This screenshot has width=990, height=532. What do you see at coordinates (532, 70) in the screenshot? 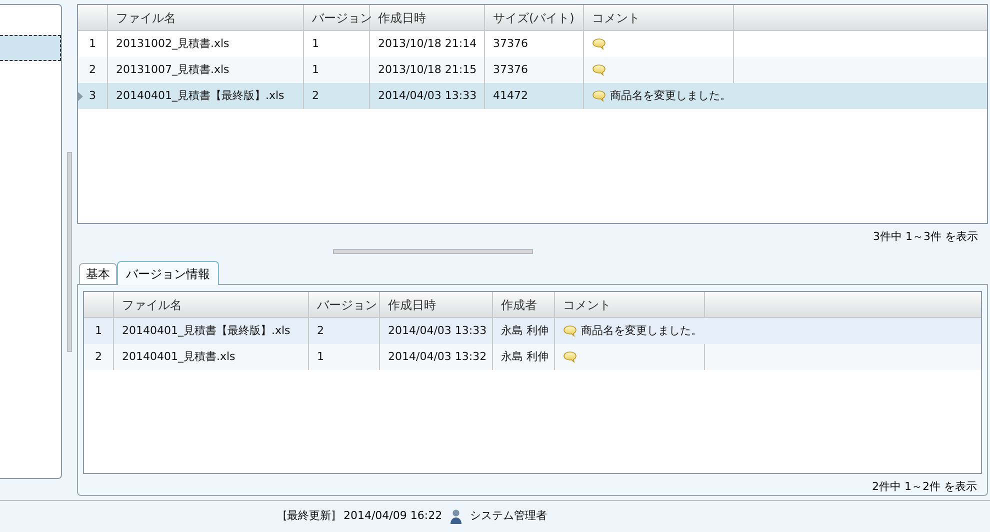
I see `table-row: 2 20131007_見積書.xls 1 2013/10/18 21:15 37376` at bounding box center [532, 70].